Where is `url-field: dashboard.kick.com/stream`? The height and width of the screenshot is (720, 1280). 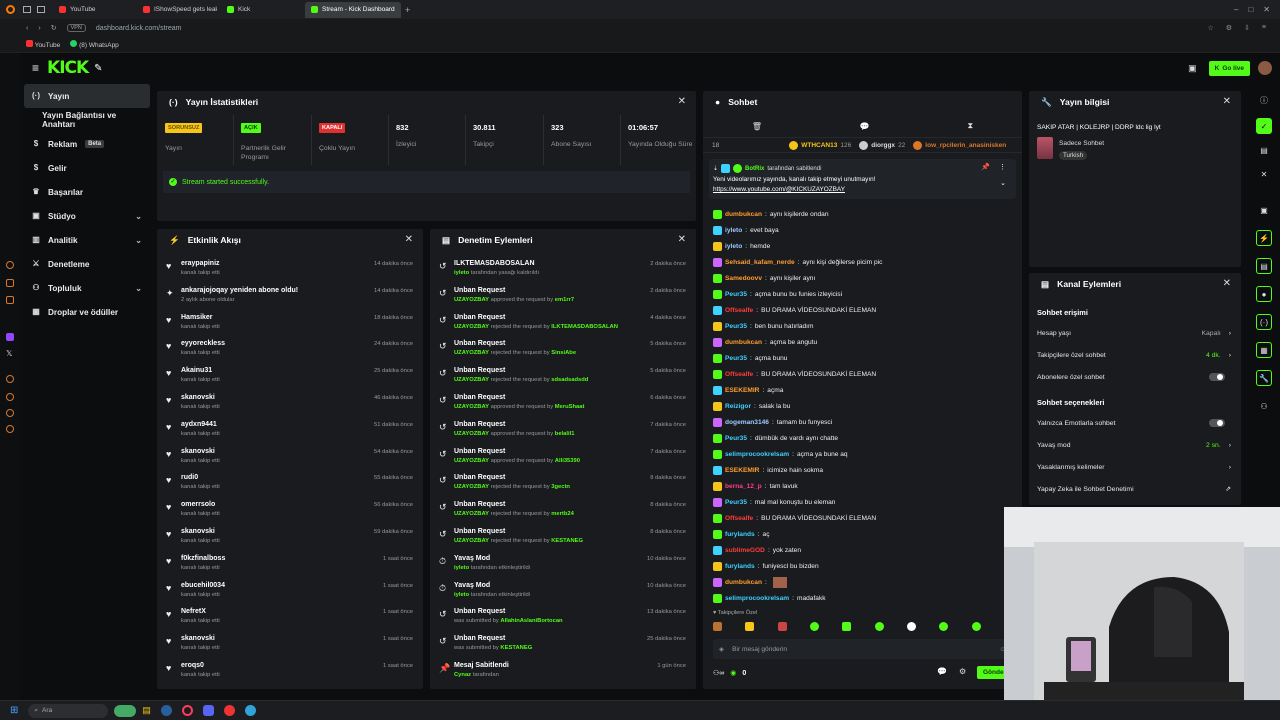 url-field: dashboard.kick.com/stream is located at coordinates (139, 28).